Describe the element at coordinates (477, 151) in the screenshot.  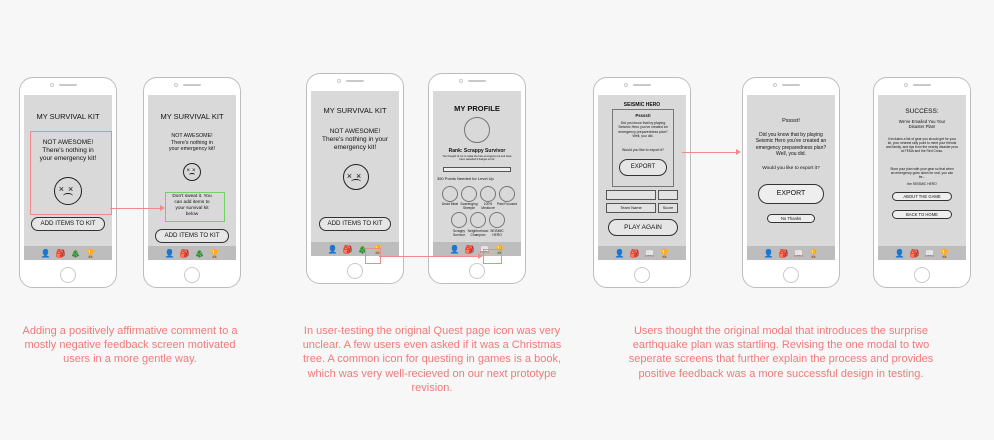
I see `rank-label: Rank: Scrappy Survivor` at that location.